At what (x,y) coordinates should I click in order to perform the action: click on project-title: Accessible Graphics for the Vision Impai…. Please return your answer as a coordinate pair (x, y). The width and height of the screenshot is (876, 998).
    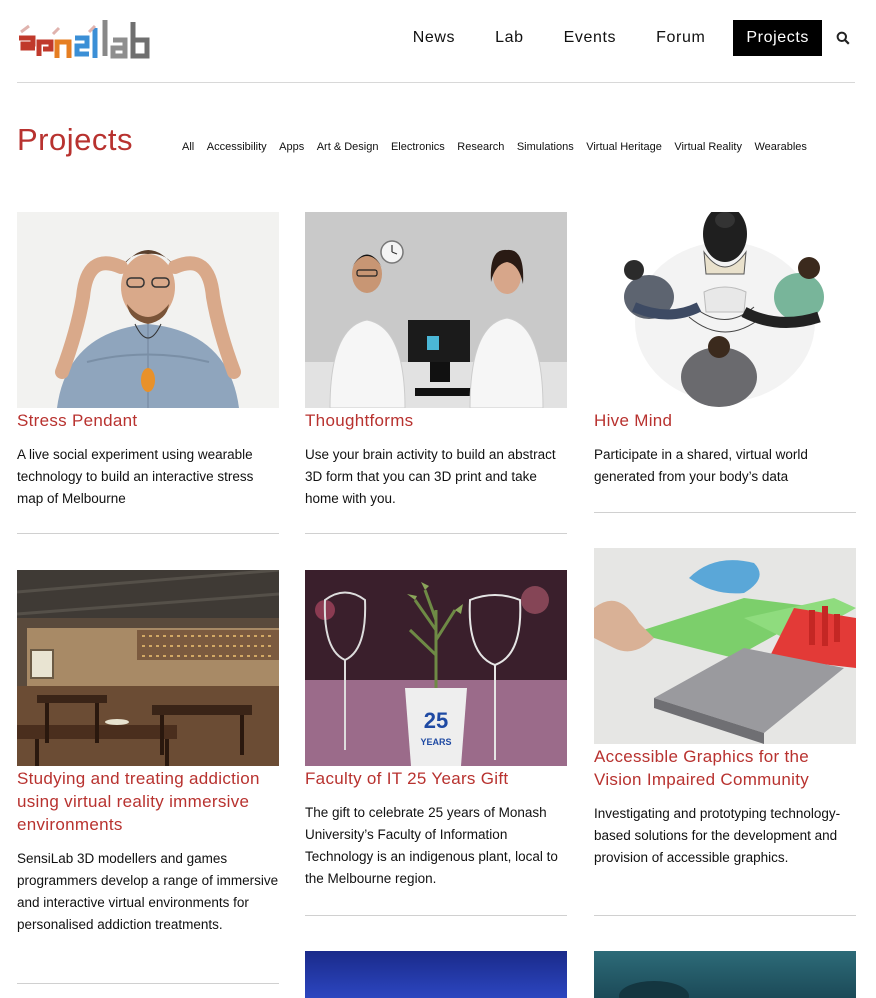
    Looking at the image, I should click on (725, 768).